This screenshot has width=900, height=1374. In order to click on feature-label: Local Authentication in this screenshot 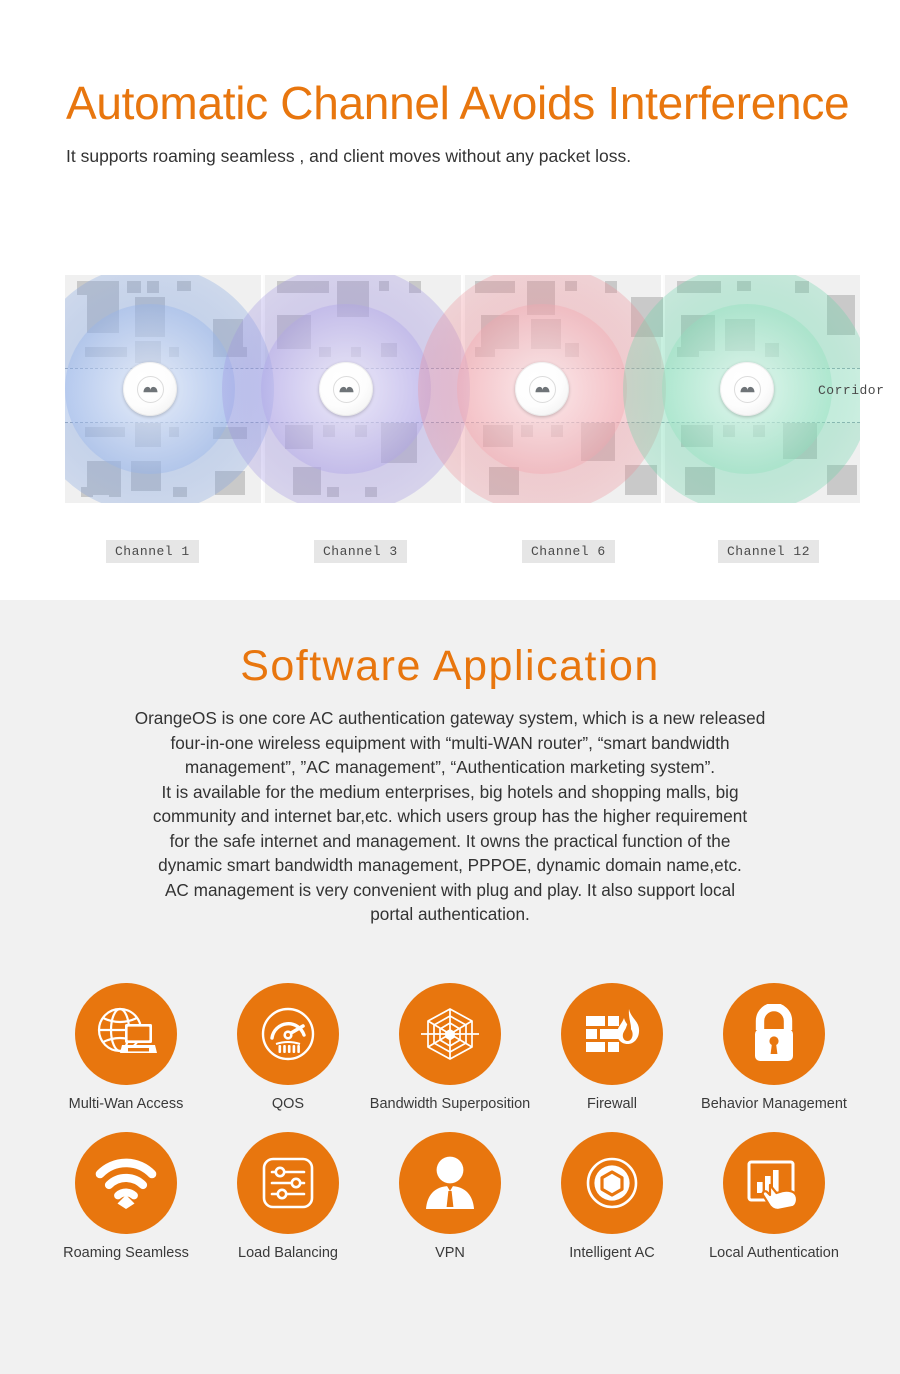, I will do `click(774, 1253)`.